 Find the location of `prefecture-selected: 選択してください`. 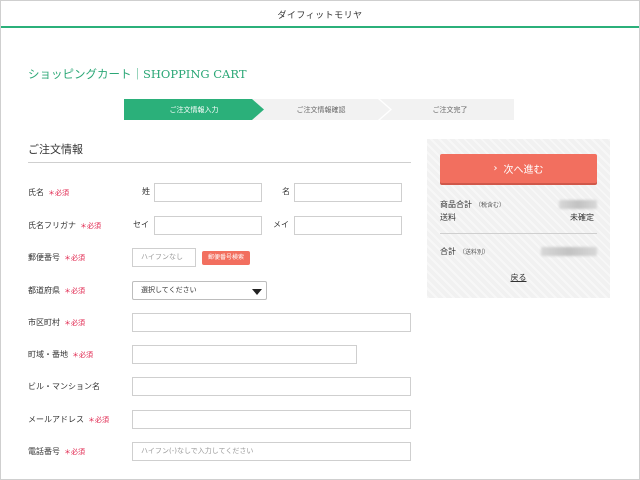

prefecture-selected: 選択してください is located at coordinates (169, 290).